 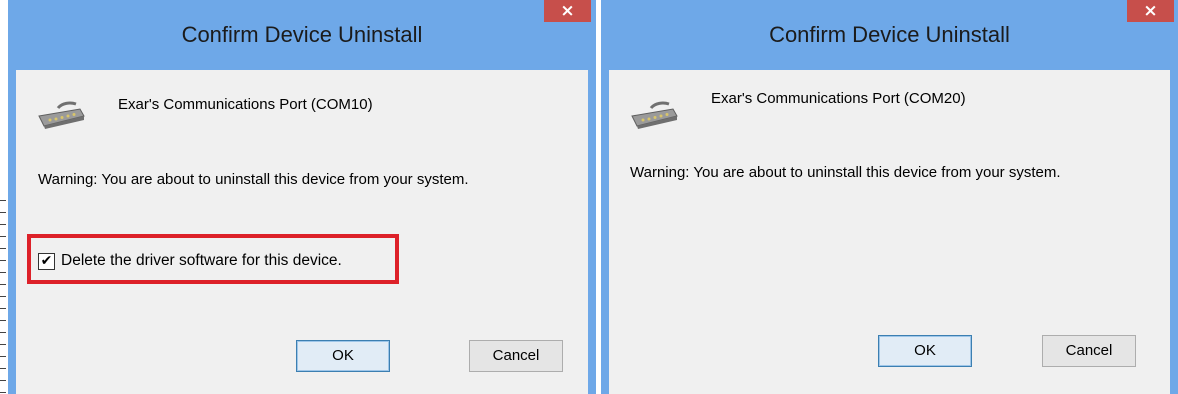 I want to click on device-name: Exar's Communications Port (COM10), so click(x=245, y=104).